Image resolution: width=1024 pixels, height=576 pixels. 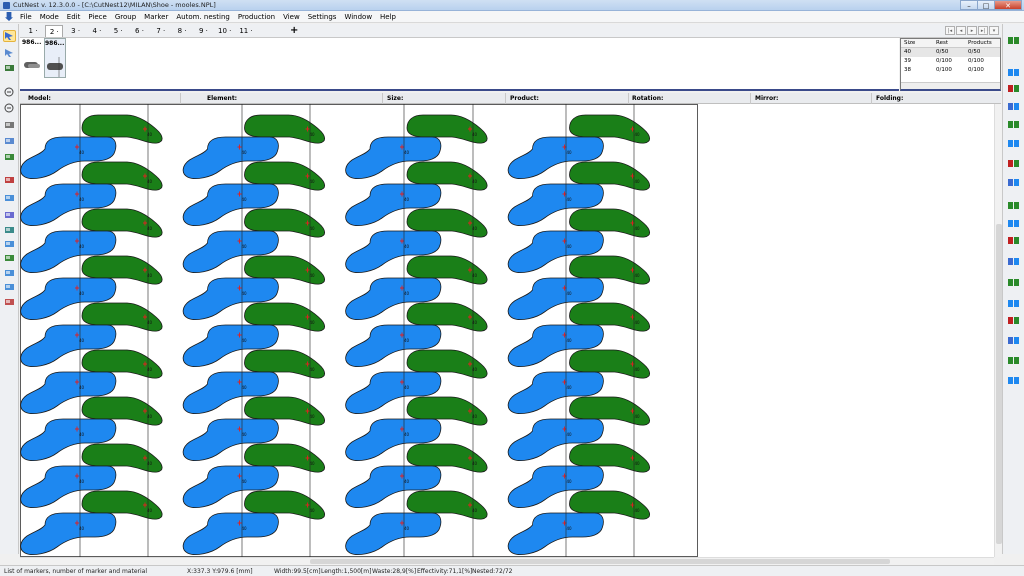 I want to click on table-row: 39 0/100 0/100, so click(x=950, y=61).